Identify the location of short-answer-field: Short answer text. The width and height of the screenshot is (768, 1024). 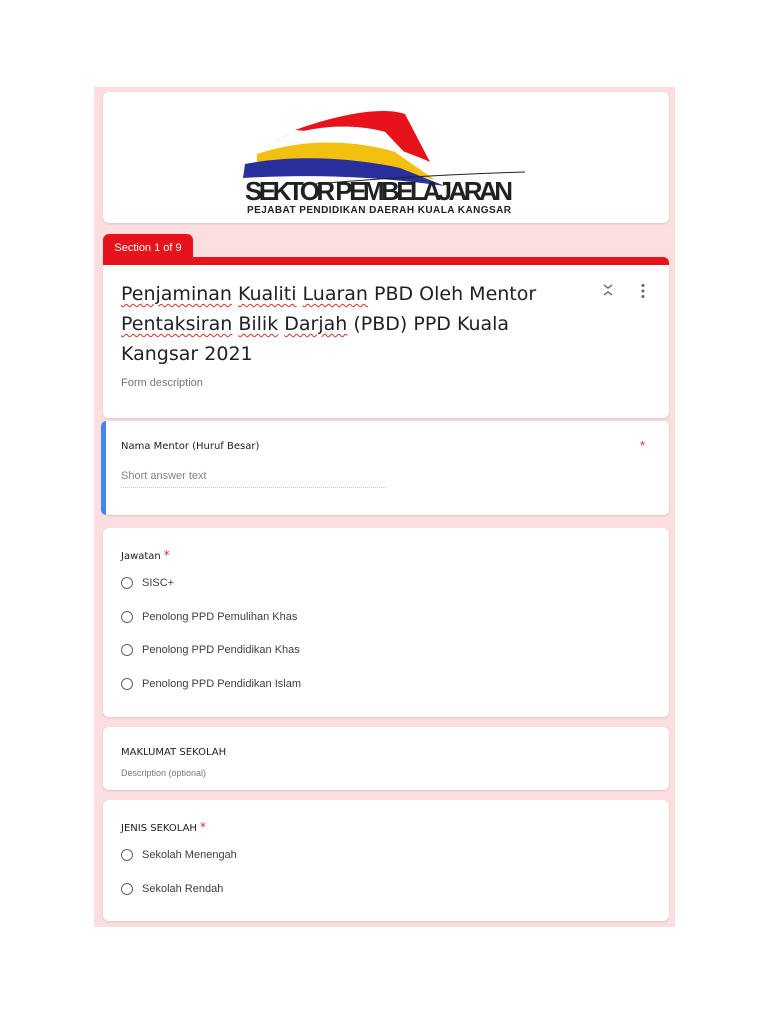
(253, 479).